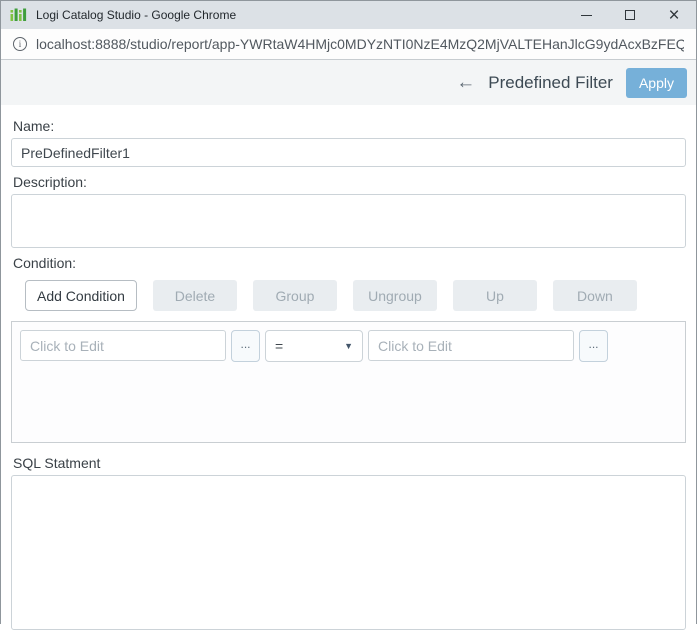 This screenshot has height=630, width=697. Describe the element at coordinates (279, 346) in the screenshot. I see `operator-value: =` at that location.